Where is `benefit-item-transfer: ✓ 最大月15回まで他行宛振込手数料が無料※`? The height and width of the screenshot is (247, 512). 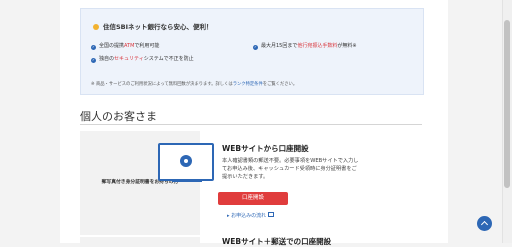 benefit-item-transfer: ✓ 最大月15回まで他行宛振込手数料が無料※ is located at coordinates (305, 46).